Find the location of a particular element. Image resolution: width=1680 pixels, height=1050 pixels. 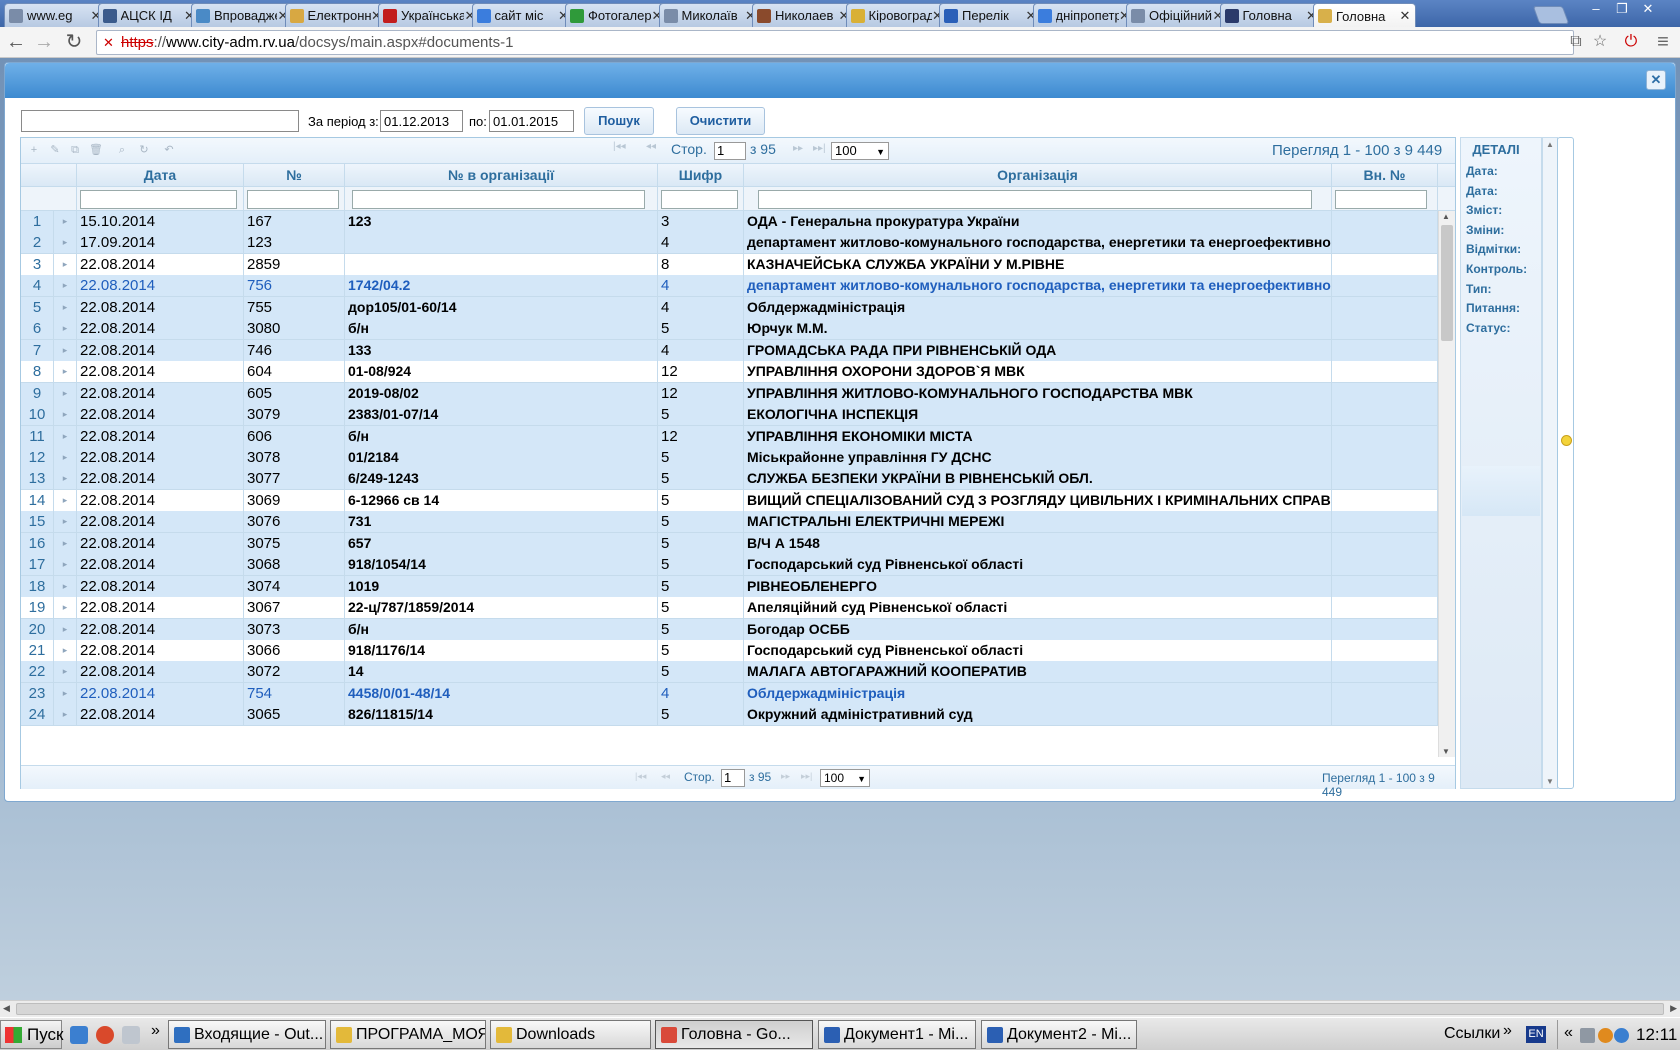

splitter-knob-icon is located at coordinates (1566, 440).